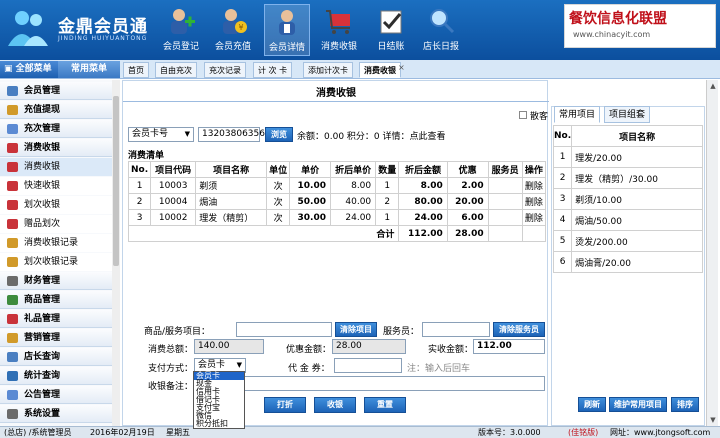  Describe the element at coordinates (713, 86) in the screenshot. I see `scroll-up-icon: ▲` at that location.